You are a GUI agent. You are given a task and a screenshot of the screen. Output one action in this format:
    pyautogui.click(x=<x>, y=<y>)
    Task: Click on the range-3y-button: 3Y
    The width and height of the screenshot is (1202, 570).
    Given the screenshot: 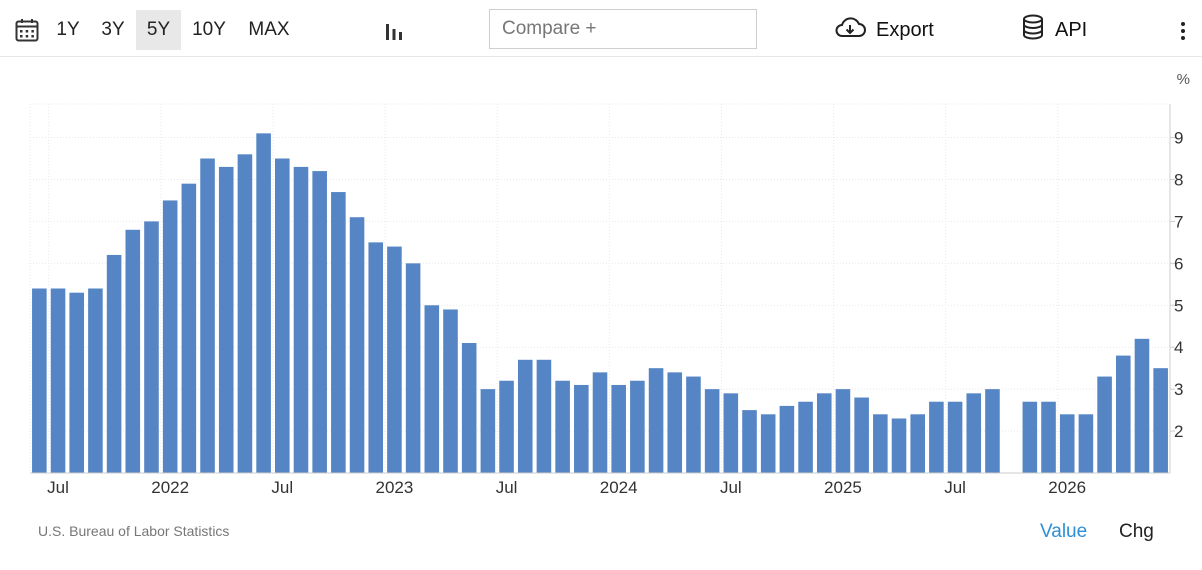 What is the action you would take?
    pyautogui.click(x=113, y=30)
    